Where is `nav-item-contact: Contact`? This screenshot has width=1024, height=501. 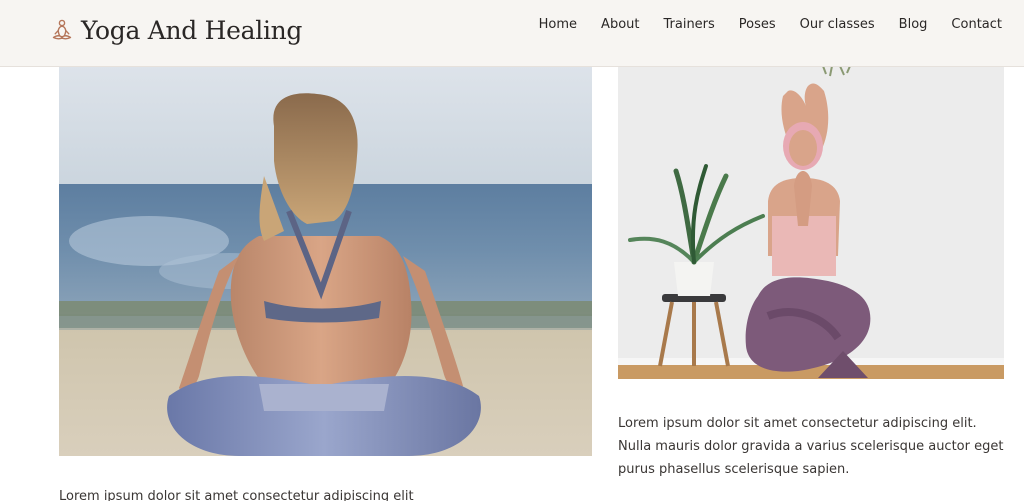
nav-item-contact: Contact is located at coordinates (976, 24).